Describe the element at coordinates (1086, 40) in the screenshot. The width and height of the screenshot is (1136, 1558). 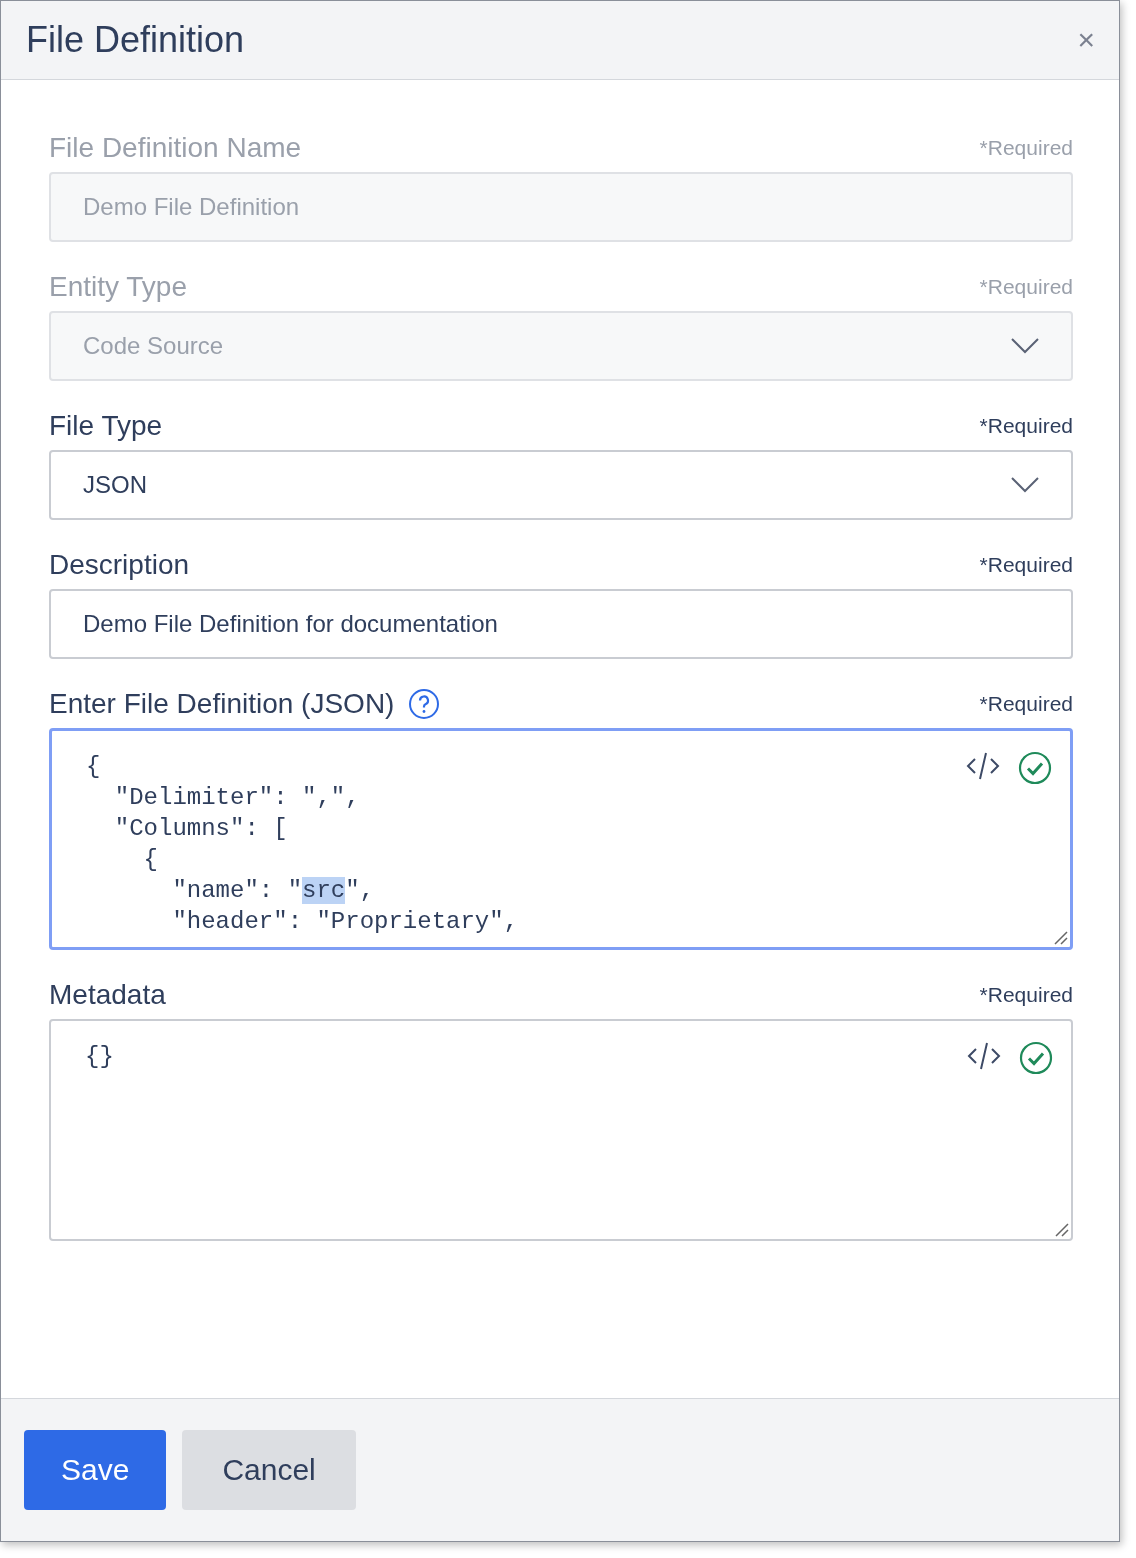
I see `close-button: ×` at that location.